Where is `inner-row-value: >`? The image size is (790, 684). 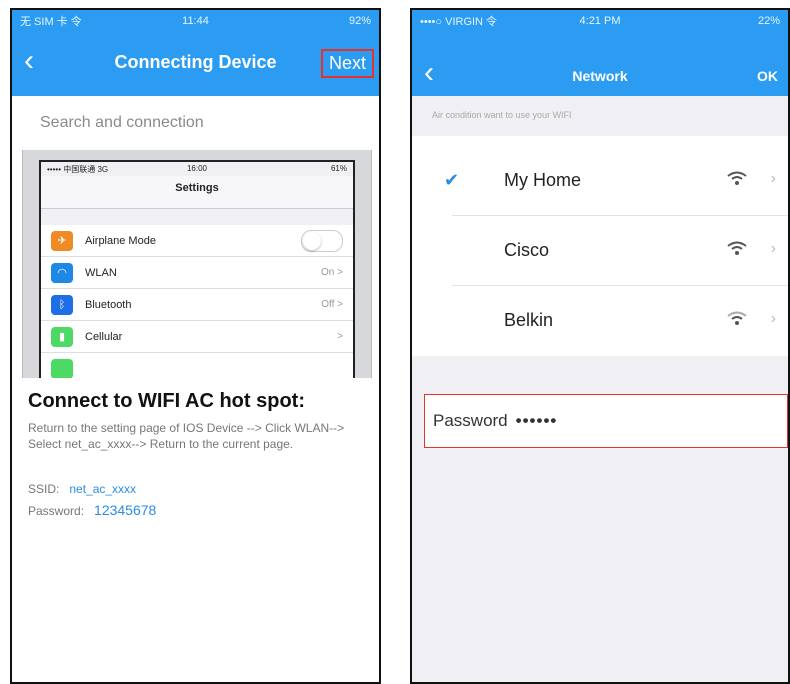 inner-row-value: > is located at coordinates (340, 336).